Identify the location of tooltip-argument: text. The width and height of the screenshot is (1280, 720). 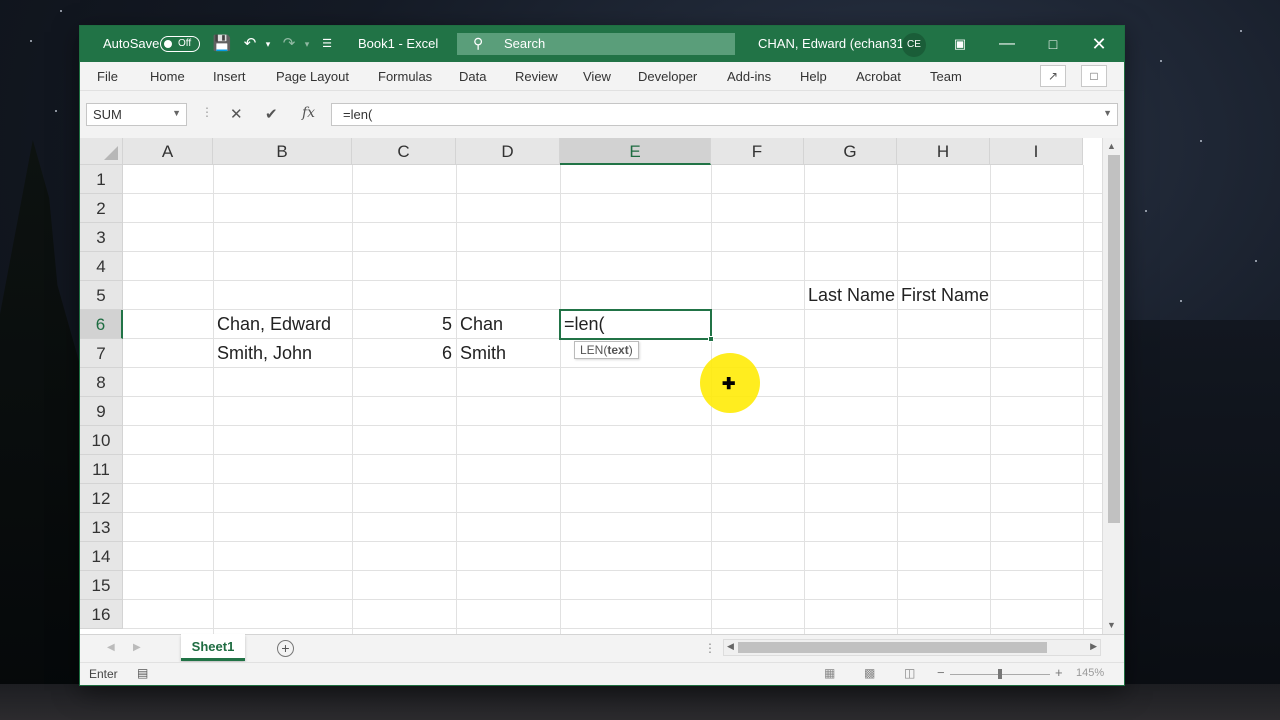
(617, 350).